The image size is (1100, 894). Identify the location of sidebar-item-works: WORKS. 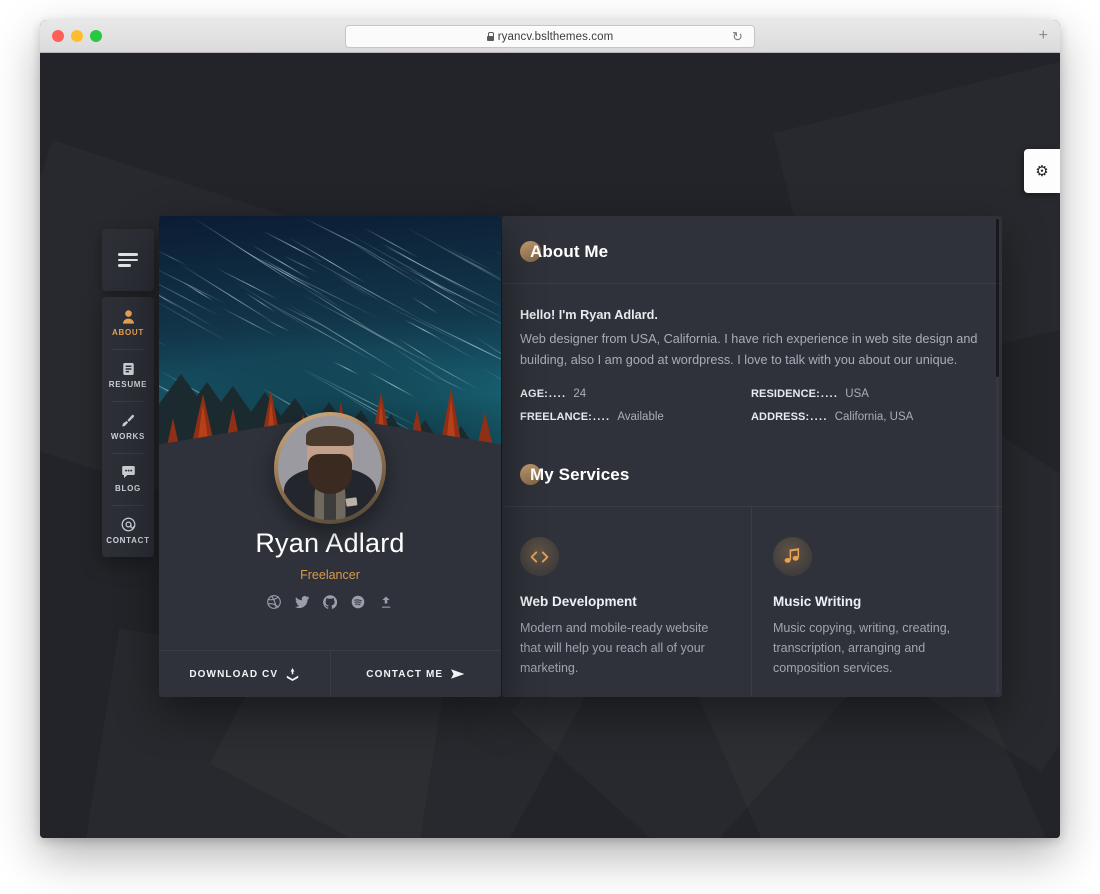
(128, 427).